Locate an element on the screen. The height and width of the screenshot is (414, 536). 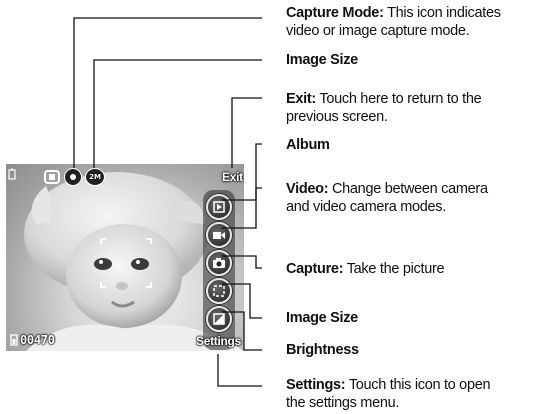
image-size-button-icon is located at coordinates (219, 291).